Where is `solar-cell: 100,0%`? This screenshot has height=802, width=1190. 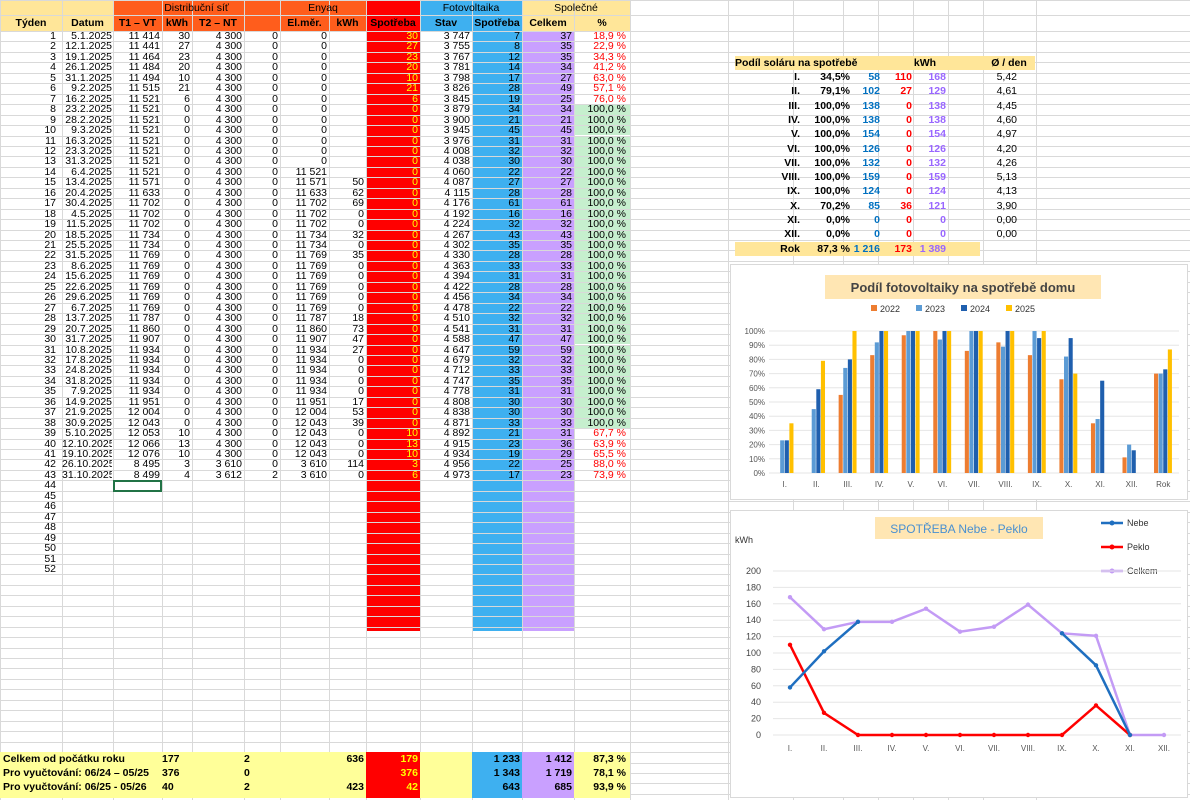
solar-cell: 100,0% is located at coordinates (825, 149).